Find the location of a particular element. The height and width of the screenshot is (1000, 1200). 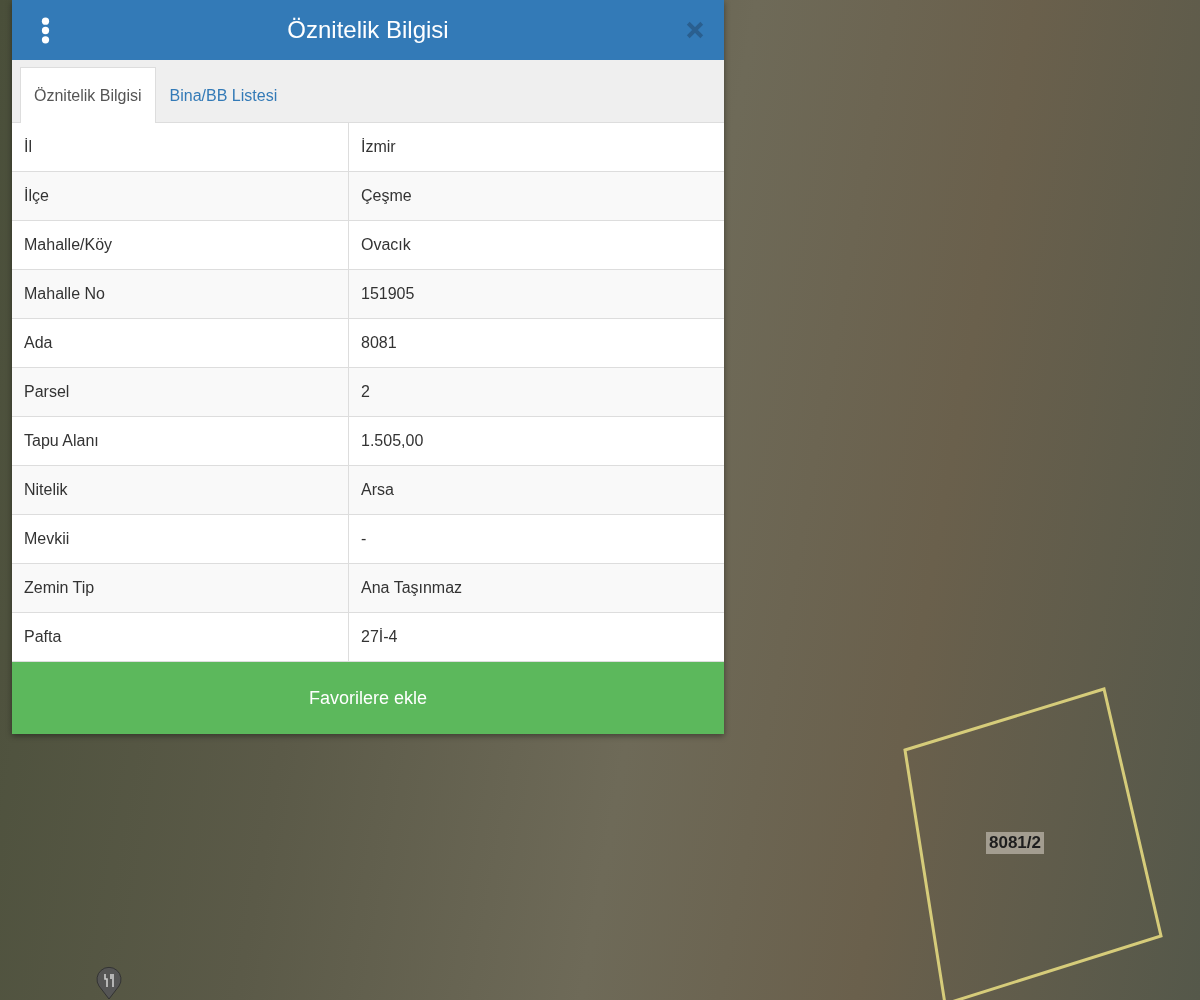

field-value-cell: 151905 is located at coordinates (536, 294).